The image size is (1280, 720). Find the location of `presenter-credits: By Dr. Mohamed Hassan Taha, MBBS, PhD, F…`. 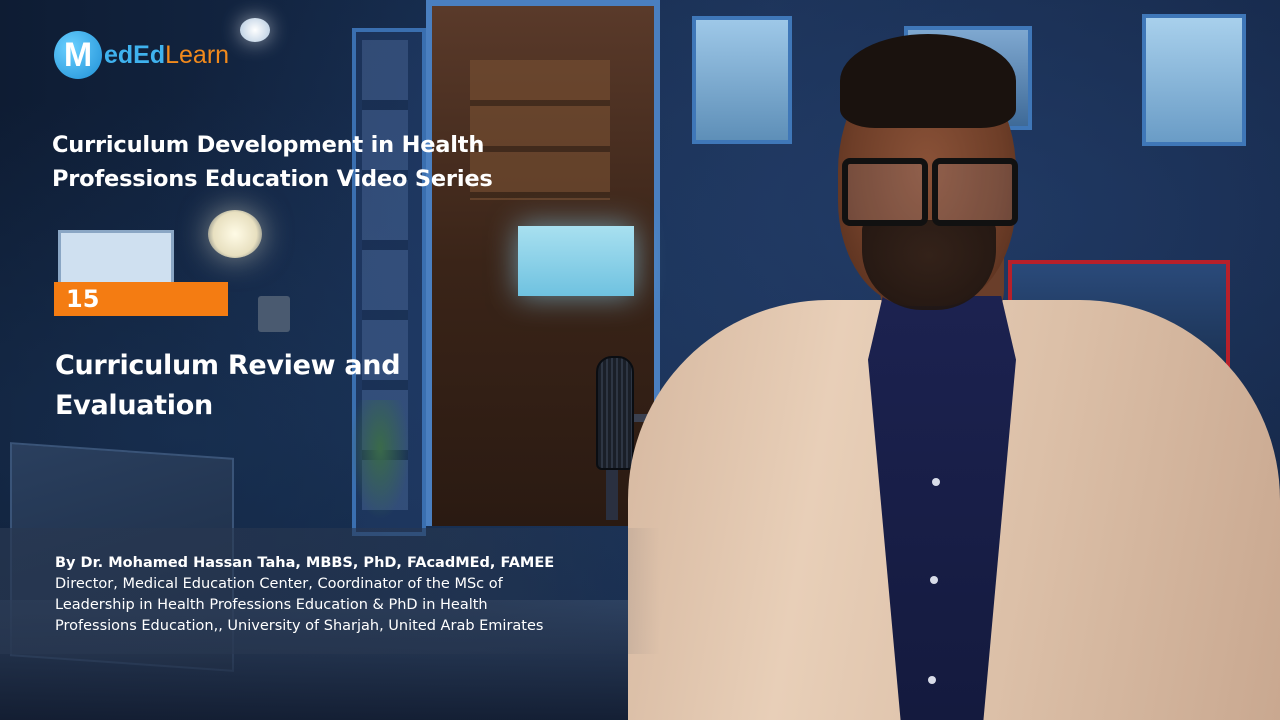

presenter-credits: By Dr. Mohamed Hassan Taha, MBBS, PhD, F… is located at coordinates (355, 595).